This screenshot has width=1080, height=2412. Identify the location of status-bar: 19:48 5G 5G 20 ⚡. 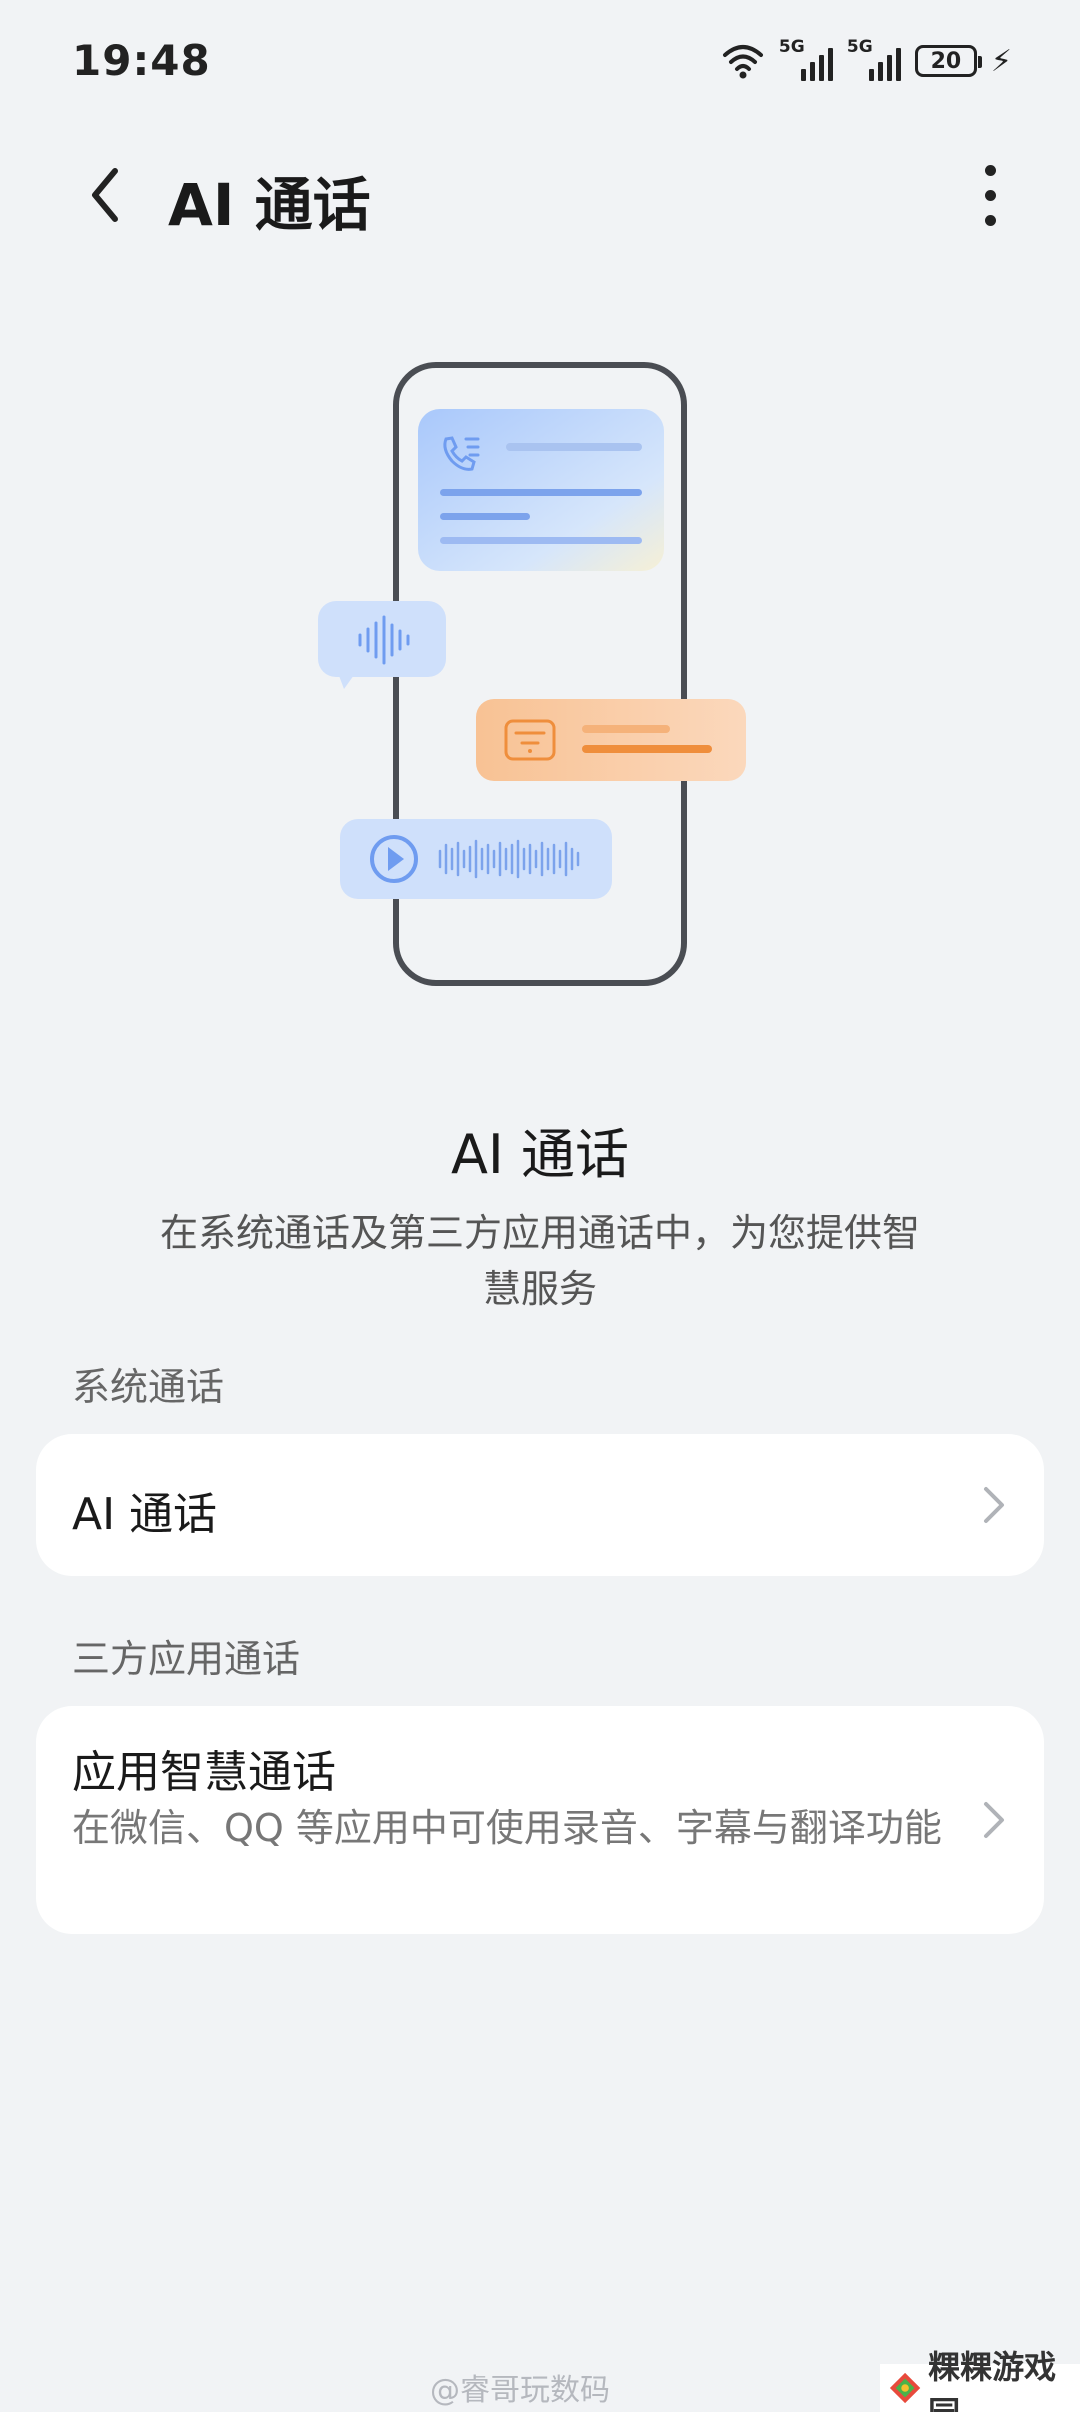
(540, 60).